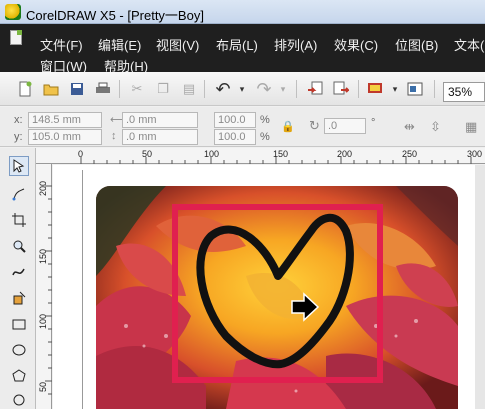  I want to click on window-title: CorelDRAW X5 - [Pretty一Boy], so click(115, 15).